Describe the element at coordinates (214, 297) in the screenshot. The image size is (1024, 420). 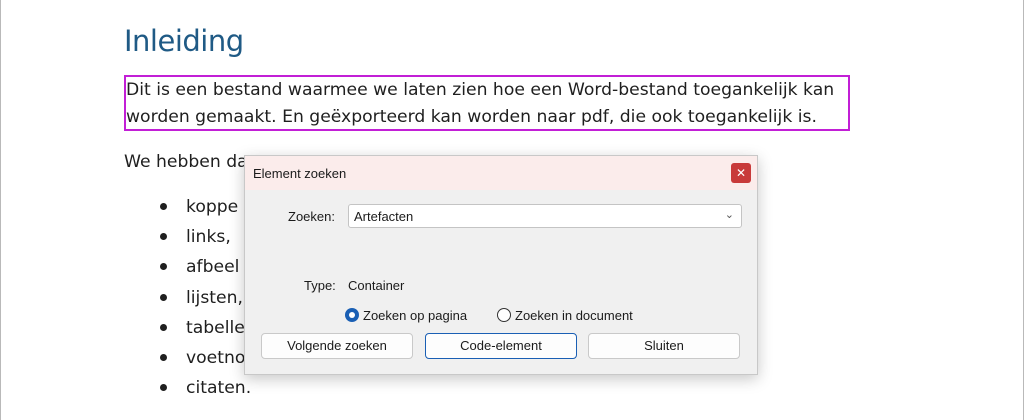
I see `list-item-text: lijsten,` at that location.